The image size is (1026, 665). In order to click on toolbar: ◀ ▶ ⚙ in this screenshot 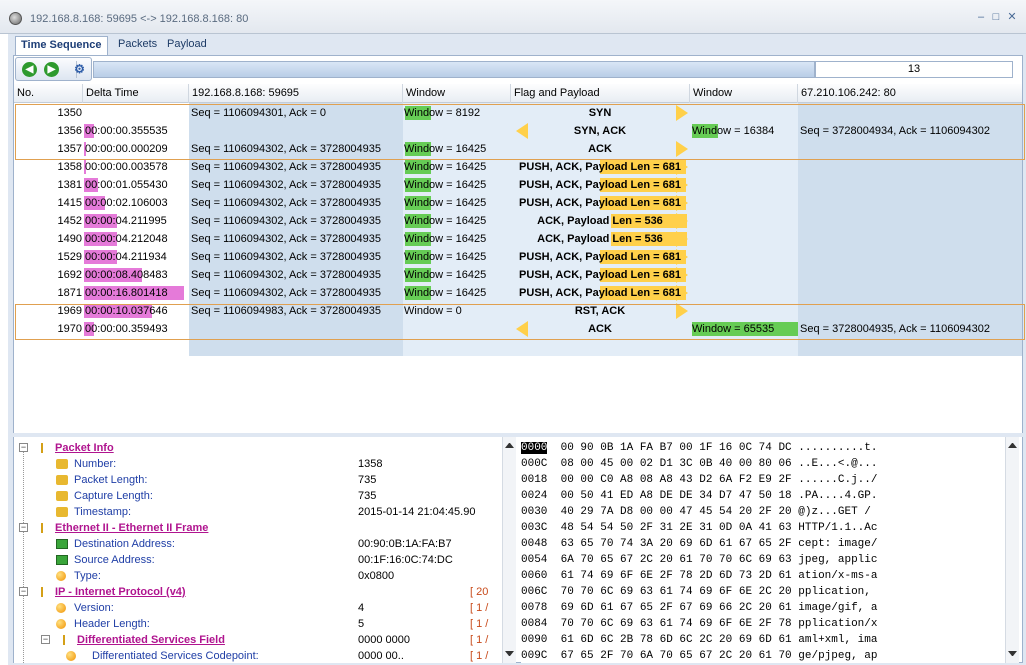, I will do `click(53, 69)`.